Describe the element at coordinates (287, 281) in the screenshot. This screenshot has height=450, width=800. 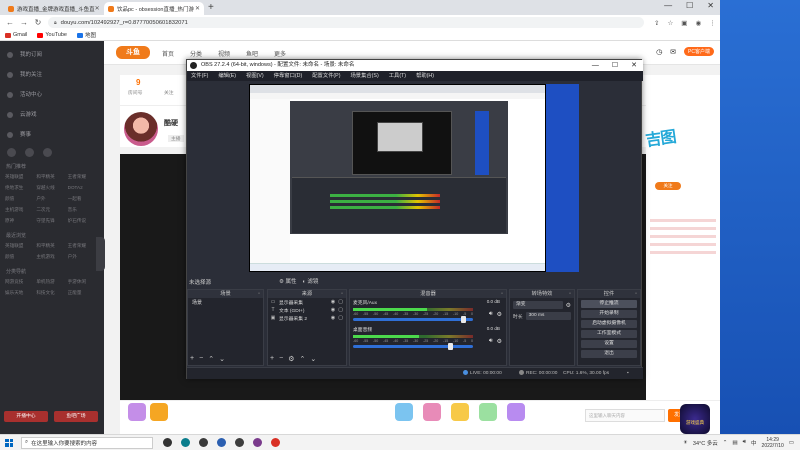
I see `properties-button: ⚙ 属性` at that location.